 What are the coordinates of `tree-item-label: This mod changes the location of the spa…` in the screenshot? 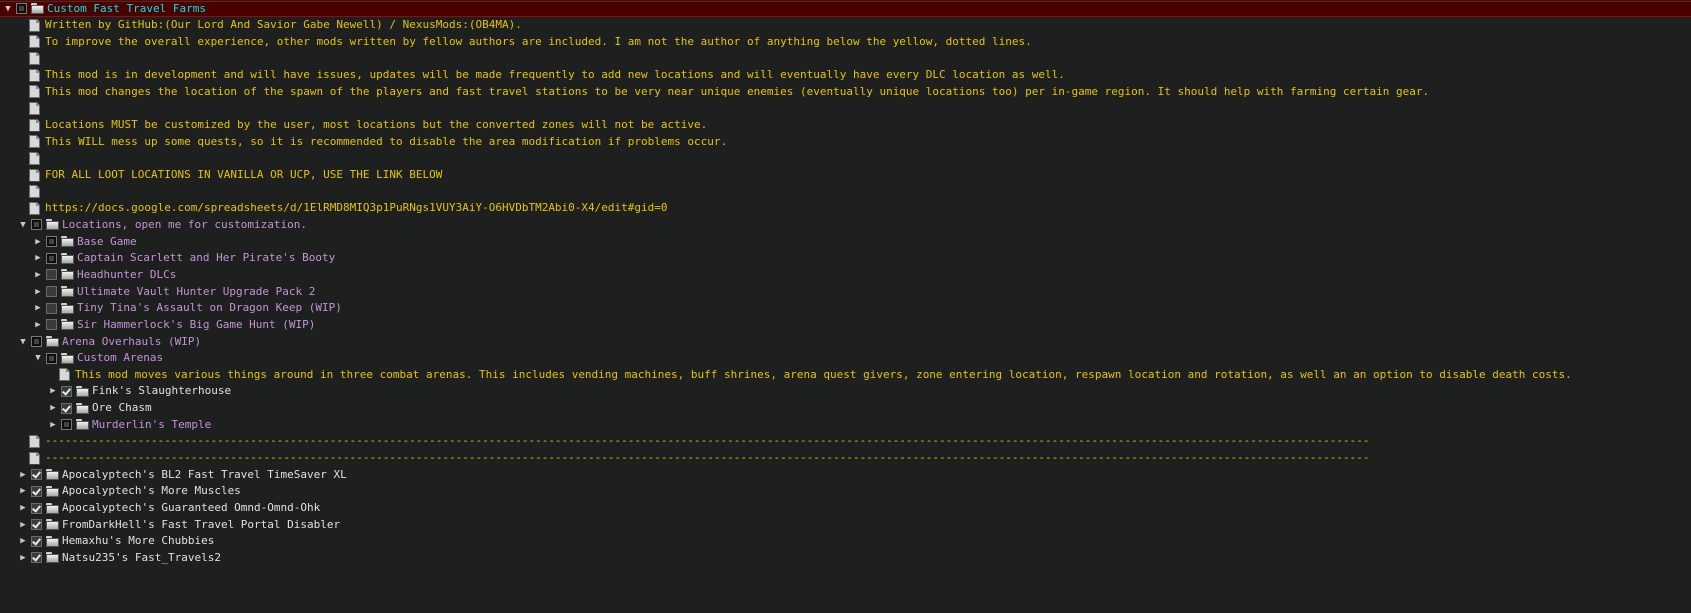 It's located at (737, 91).